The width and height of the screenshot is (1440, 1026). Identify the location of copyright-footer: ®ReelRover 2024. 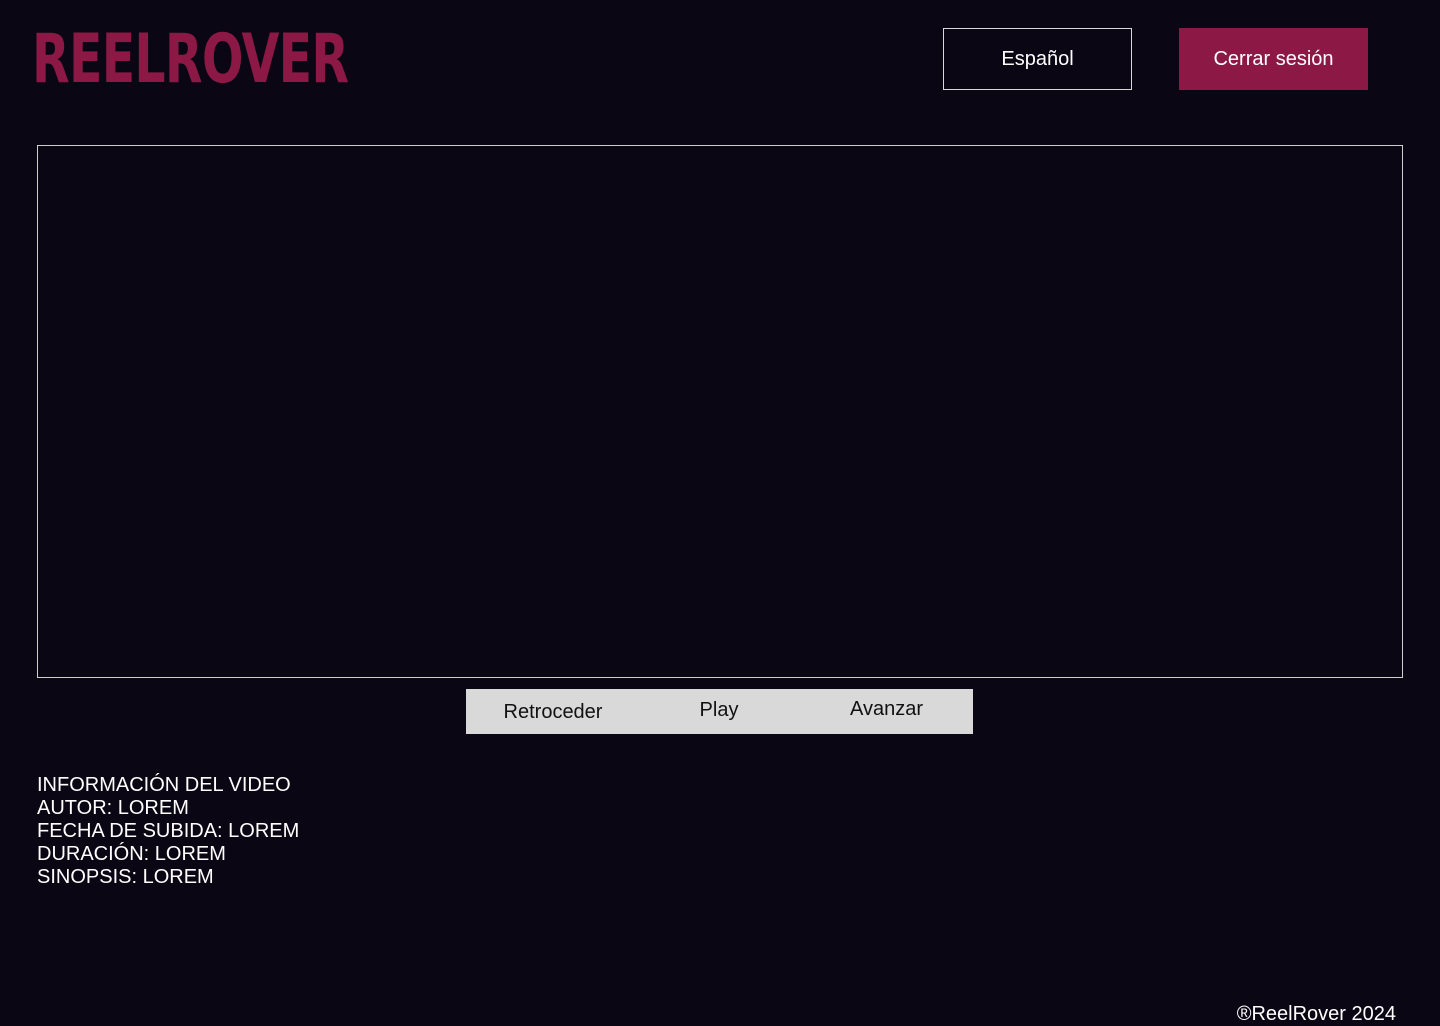
(1316, 1014).